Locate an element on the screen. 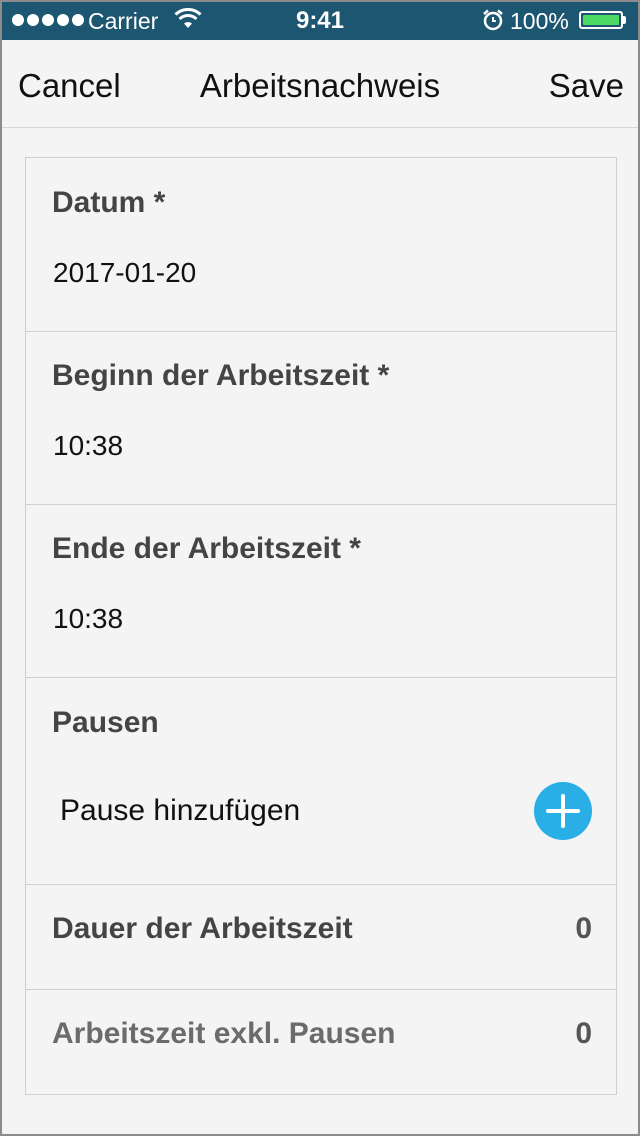  end-time-section: Ende der Arbeitszeit * 10:38 is located at coordinates (321, 591).